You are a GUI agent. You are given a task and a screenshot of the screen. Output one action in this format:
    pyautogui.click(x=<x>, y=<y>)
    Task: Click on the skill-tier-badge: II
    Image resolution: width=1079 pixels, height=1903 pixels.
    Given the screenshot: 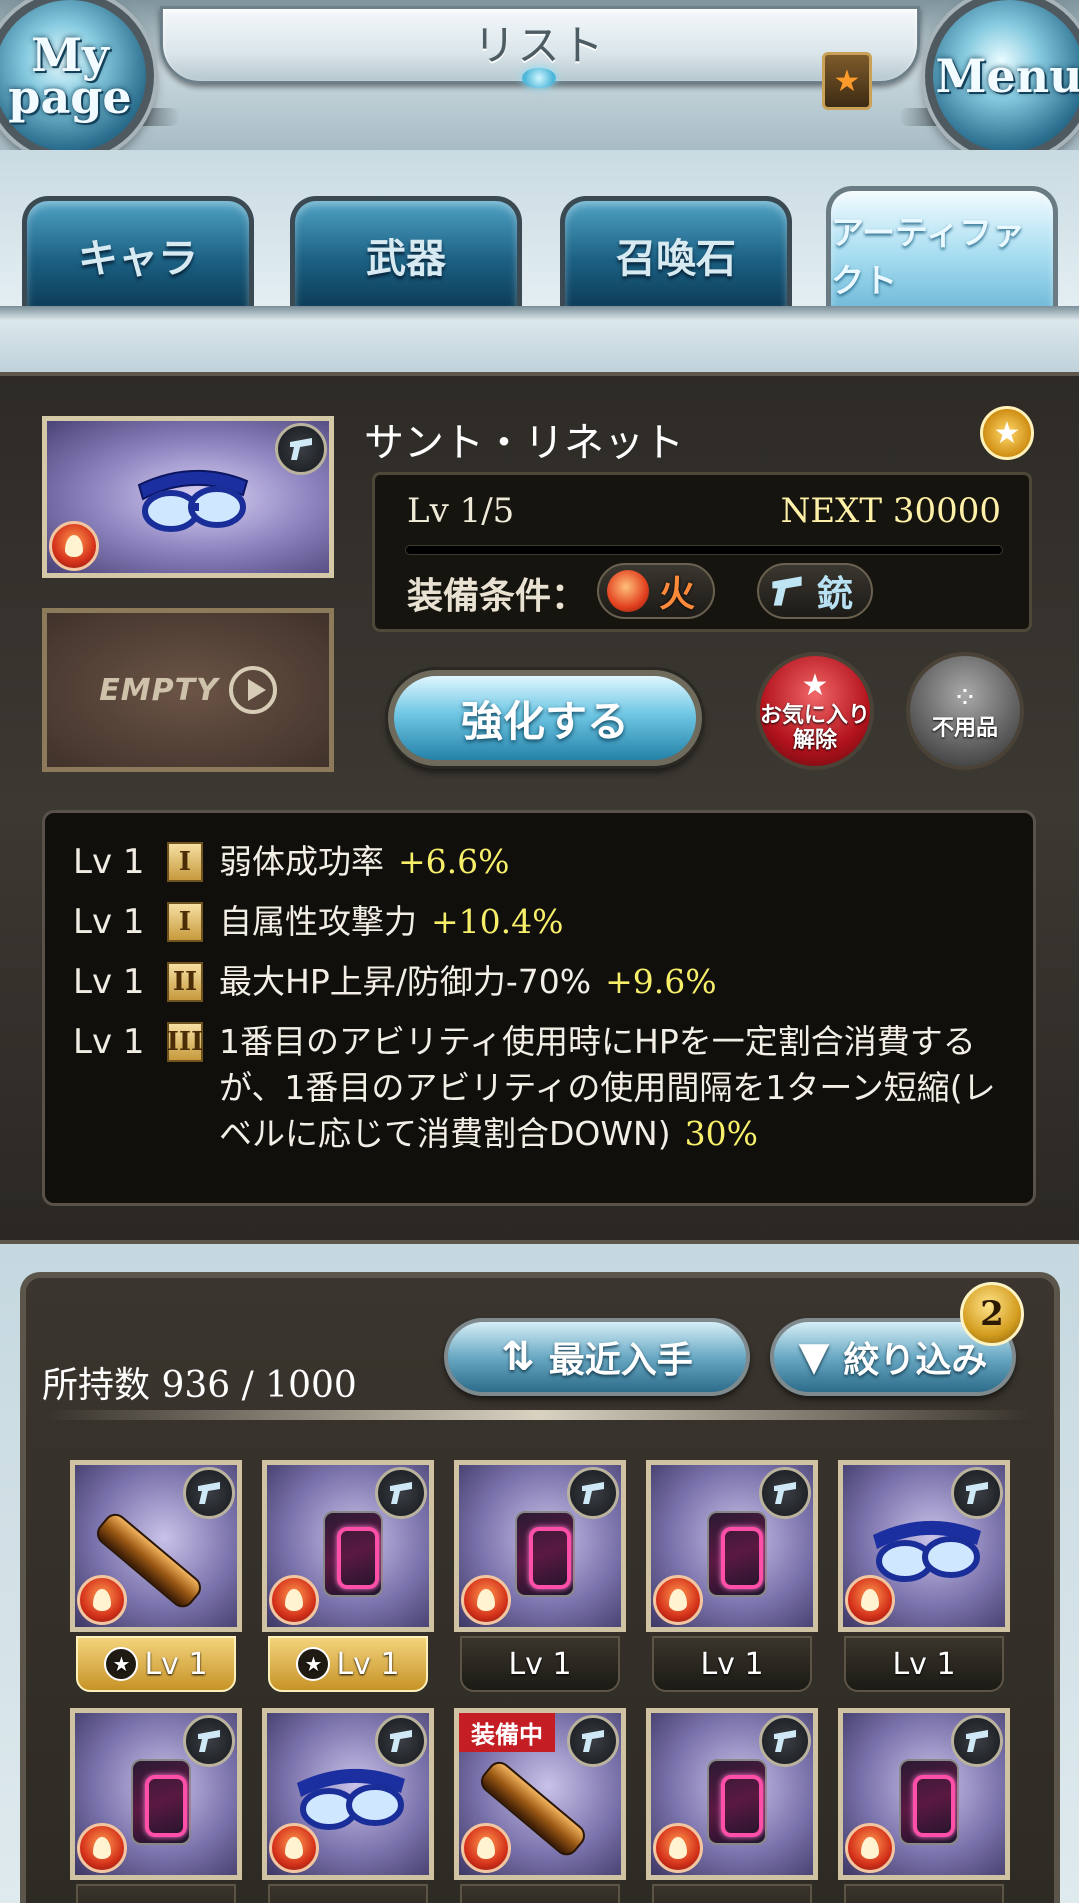 What is the action you would take?
    pyautogui.click(x=185, y=982)
    